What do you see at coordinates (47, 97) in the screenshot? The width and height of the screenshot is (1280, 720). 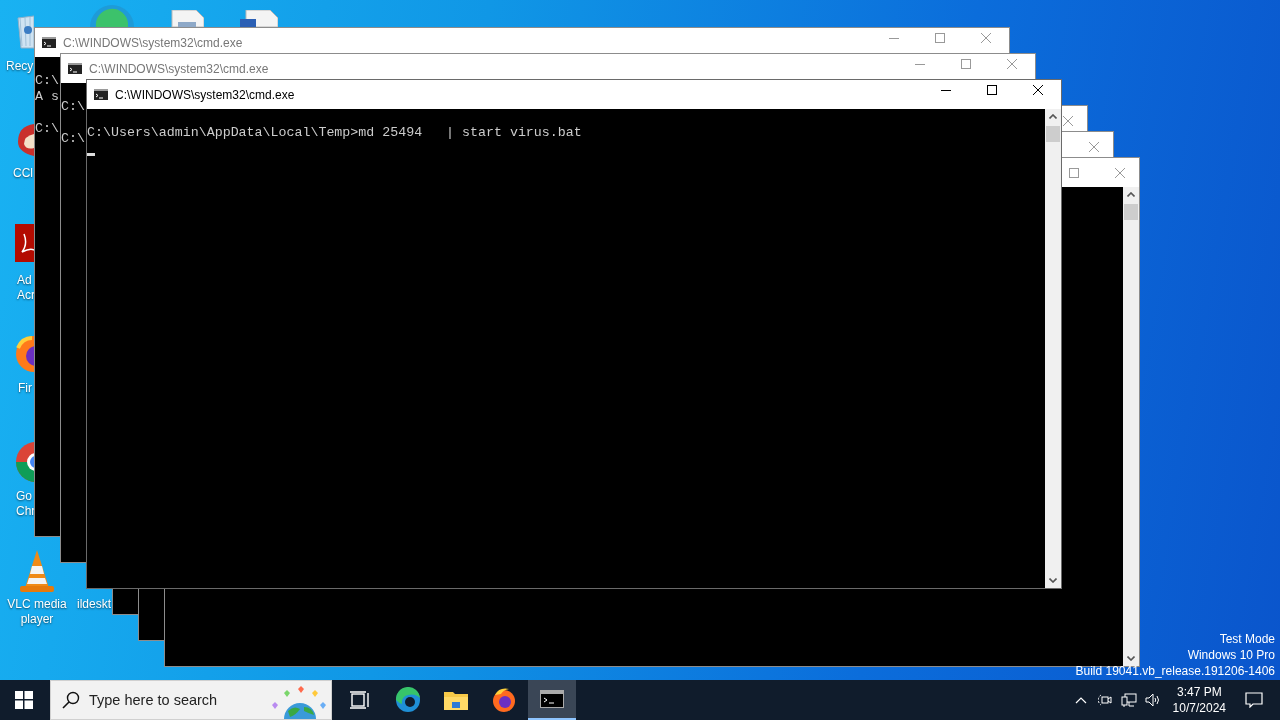 I see `console-line: A s` at bounding box center [47, 97].